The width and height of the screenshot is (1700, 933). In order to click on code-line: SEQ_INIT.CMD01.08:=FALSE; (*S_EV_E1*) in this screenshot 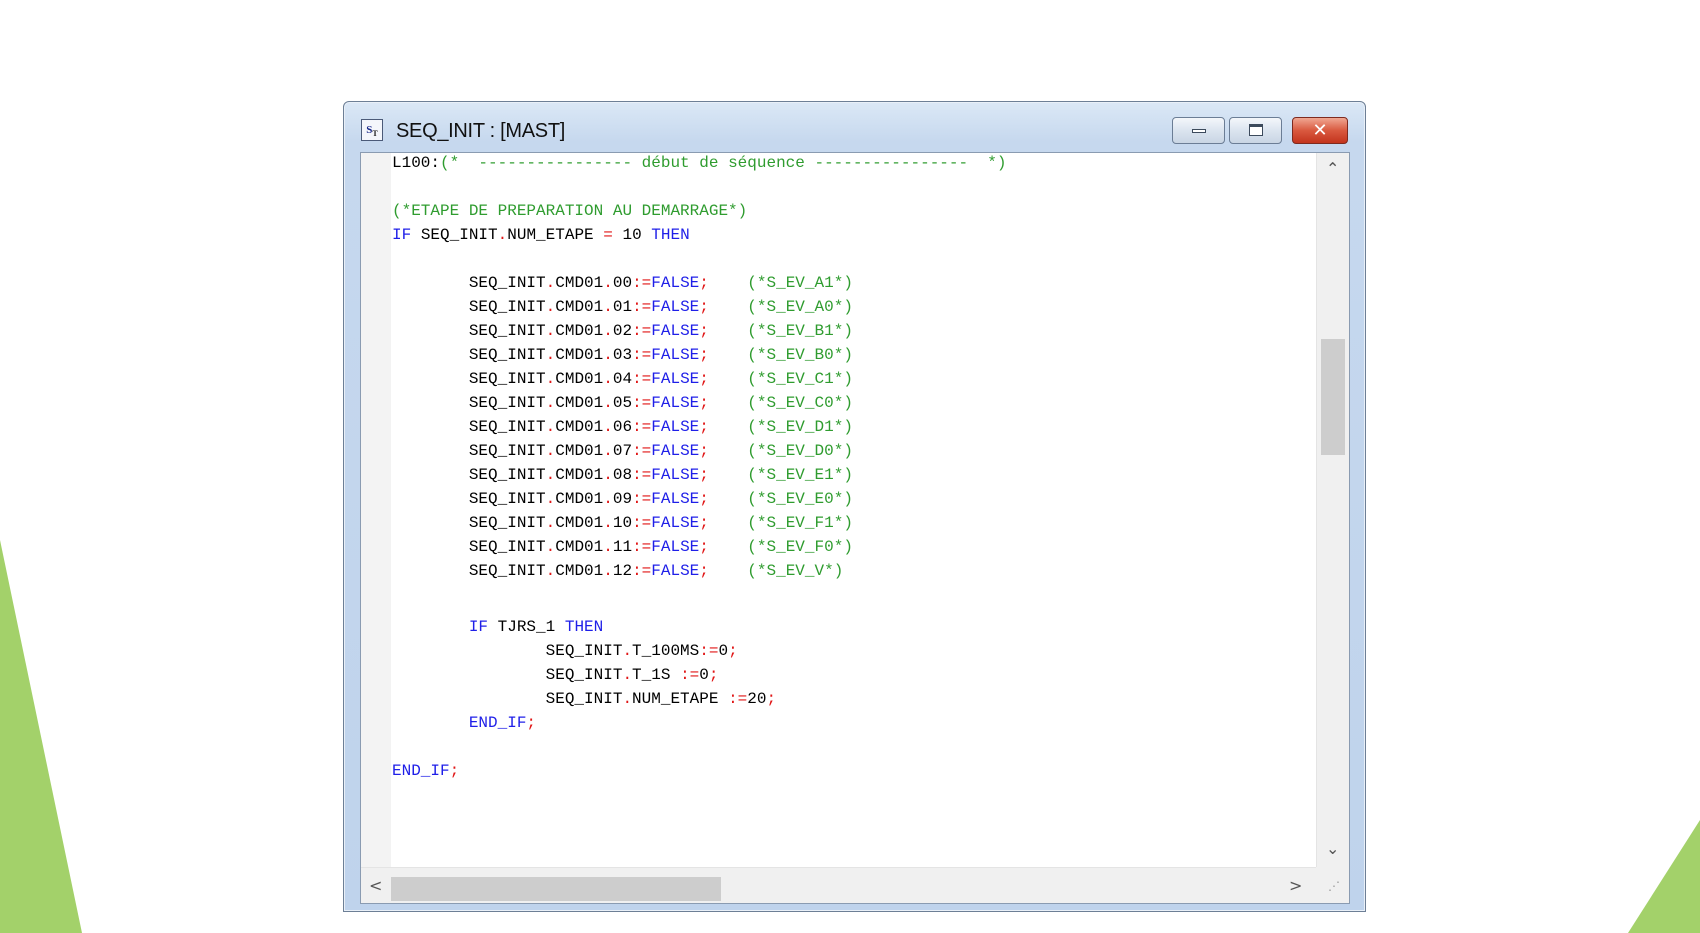, I will do `click(622, 475)`.